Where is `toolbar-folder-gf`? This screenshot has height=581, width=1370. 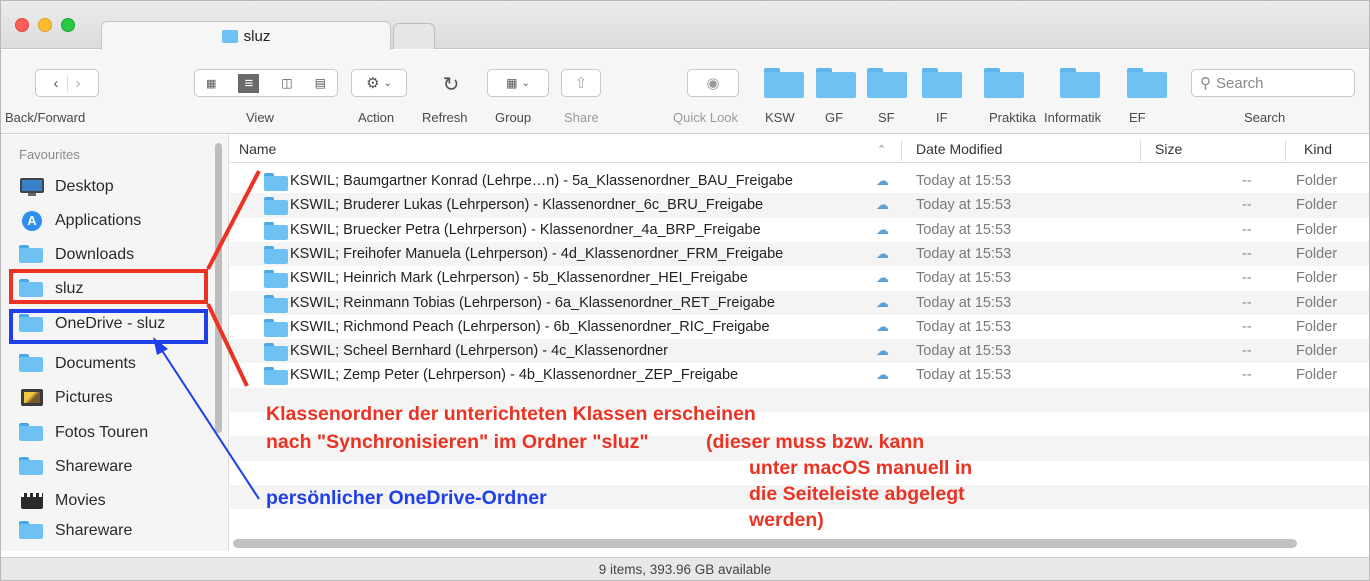 toolbar-folder-gf is located at coordinates (836, 83).